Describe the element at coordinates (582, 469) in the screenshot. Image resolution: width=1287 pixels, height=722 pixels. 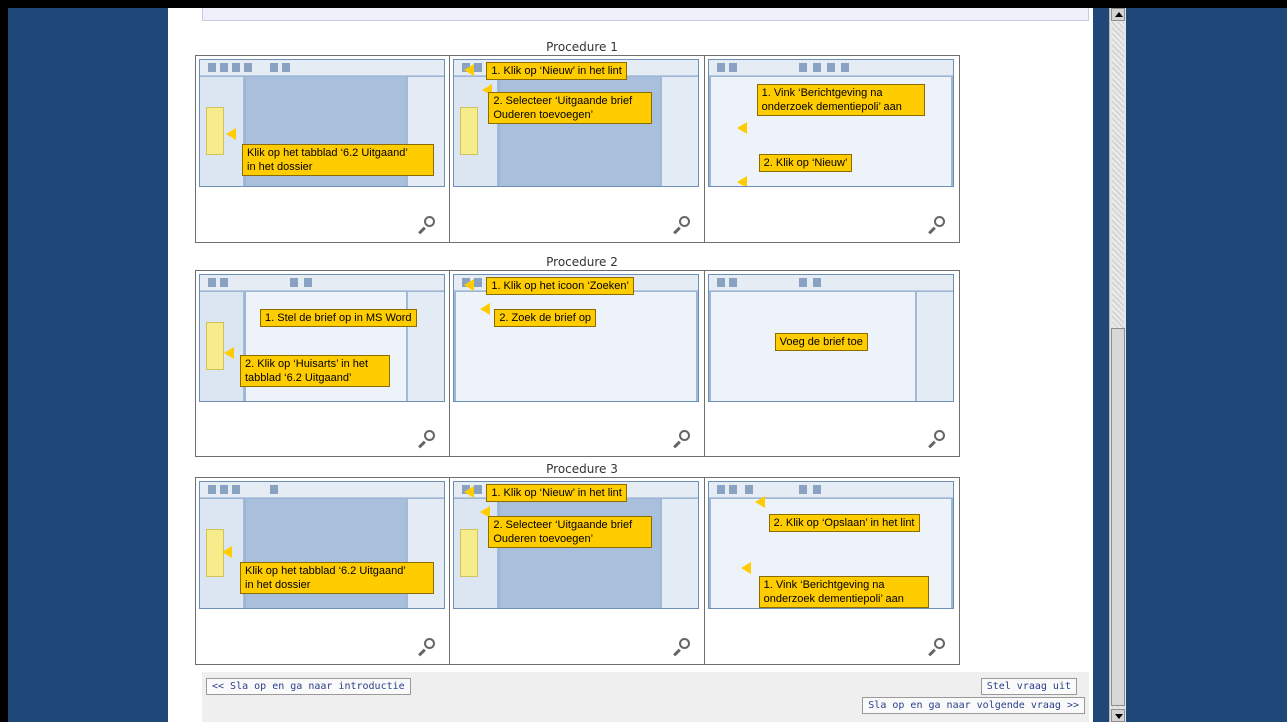
I see `procedure-3-title: Procedure 3` at that location.